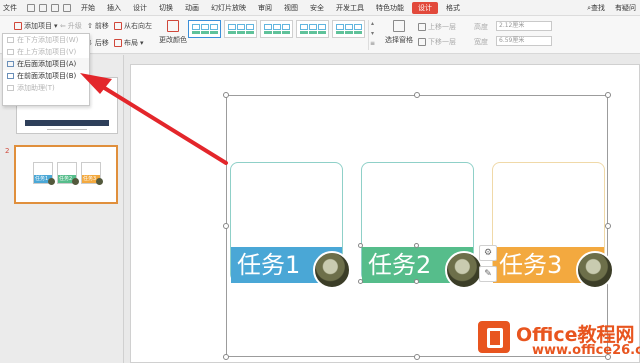 The image size is (640, 363). What do you see at coordinates (422, 27) in the screenshot?
I see `layer-up-icon` at bounding box center [422, 27].